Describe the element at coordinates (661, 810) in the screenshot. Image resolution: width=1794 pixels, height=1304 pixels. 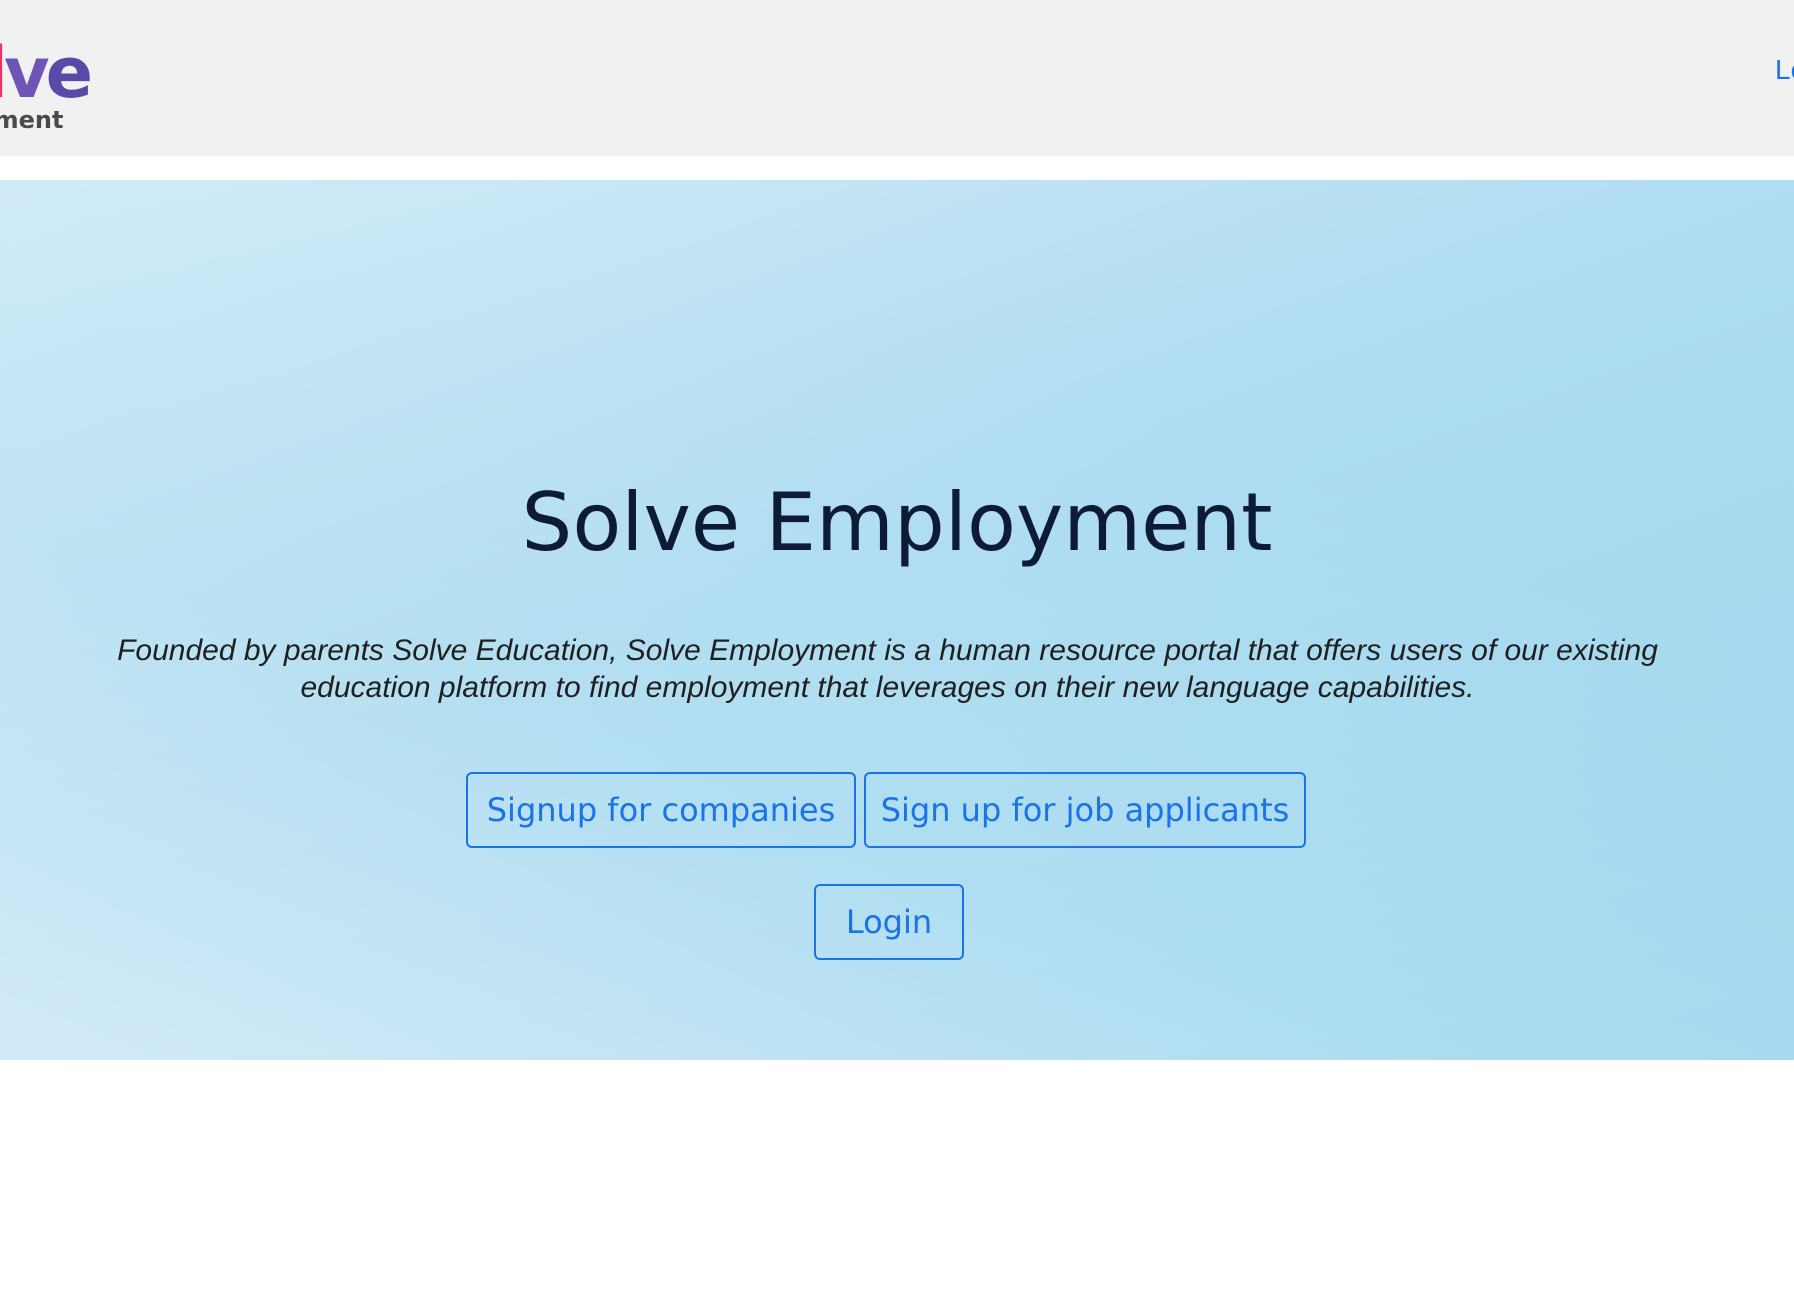
I see `signup-companies-button: Signup for companies` at that location.